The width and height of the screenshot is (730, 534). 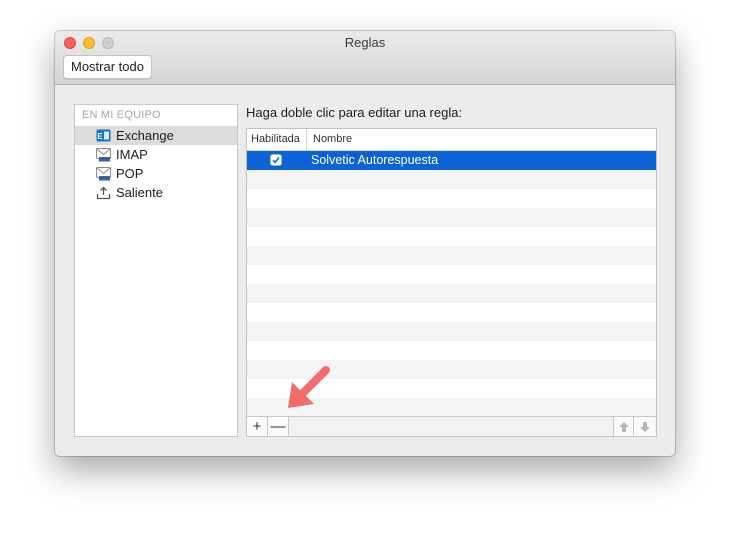 What do you see at coordinates (103, 193) in the screenshot?
I see `outgoing-upload-icon` at bounding box center [103, 193].